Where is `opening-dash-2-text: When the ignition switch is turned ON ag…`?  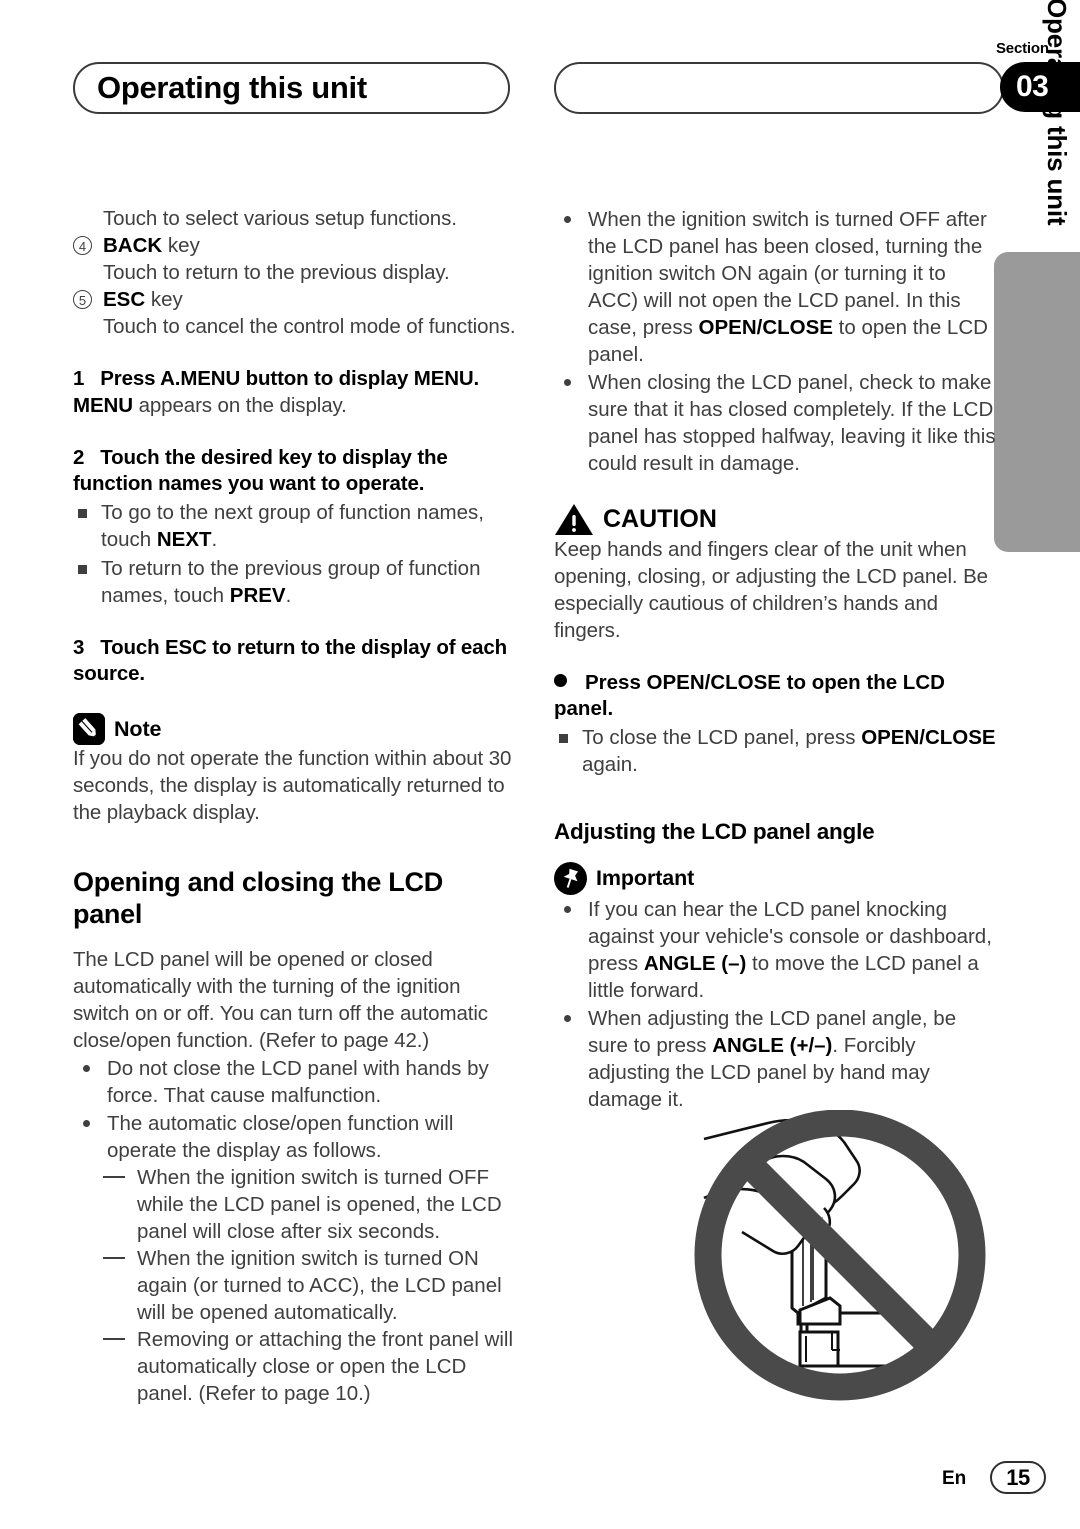 opening-dash-2-text: When the ignition switch is turned ON ag… is located at coordinates (319, 1285).